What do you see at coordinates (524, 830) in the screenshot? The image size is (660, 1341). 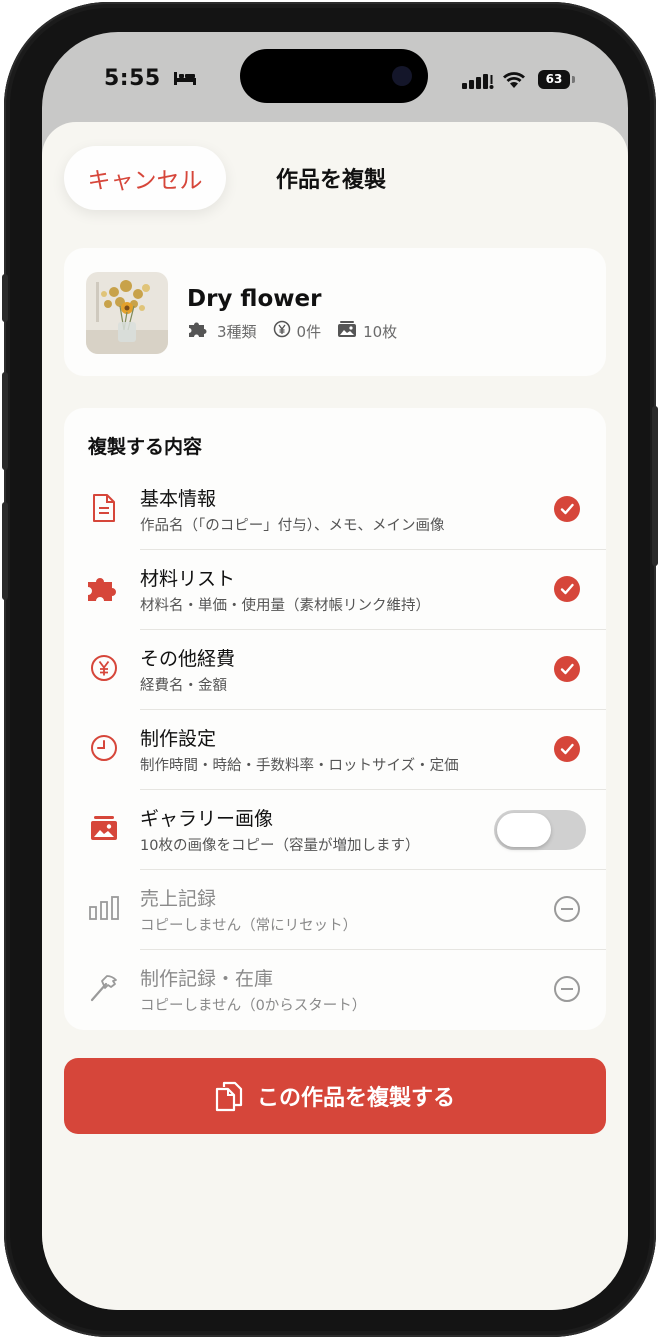 I see `toggle-knob` at bounding box center [524, 830].